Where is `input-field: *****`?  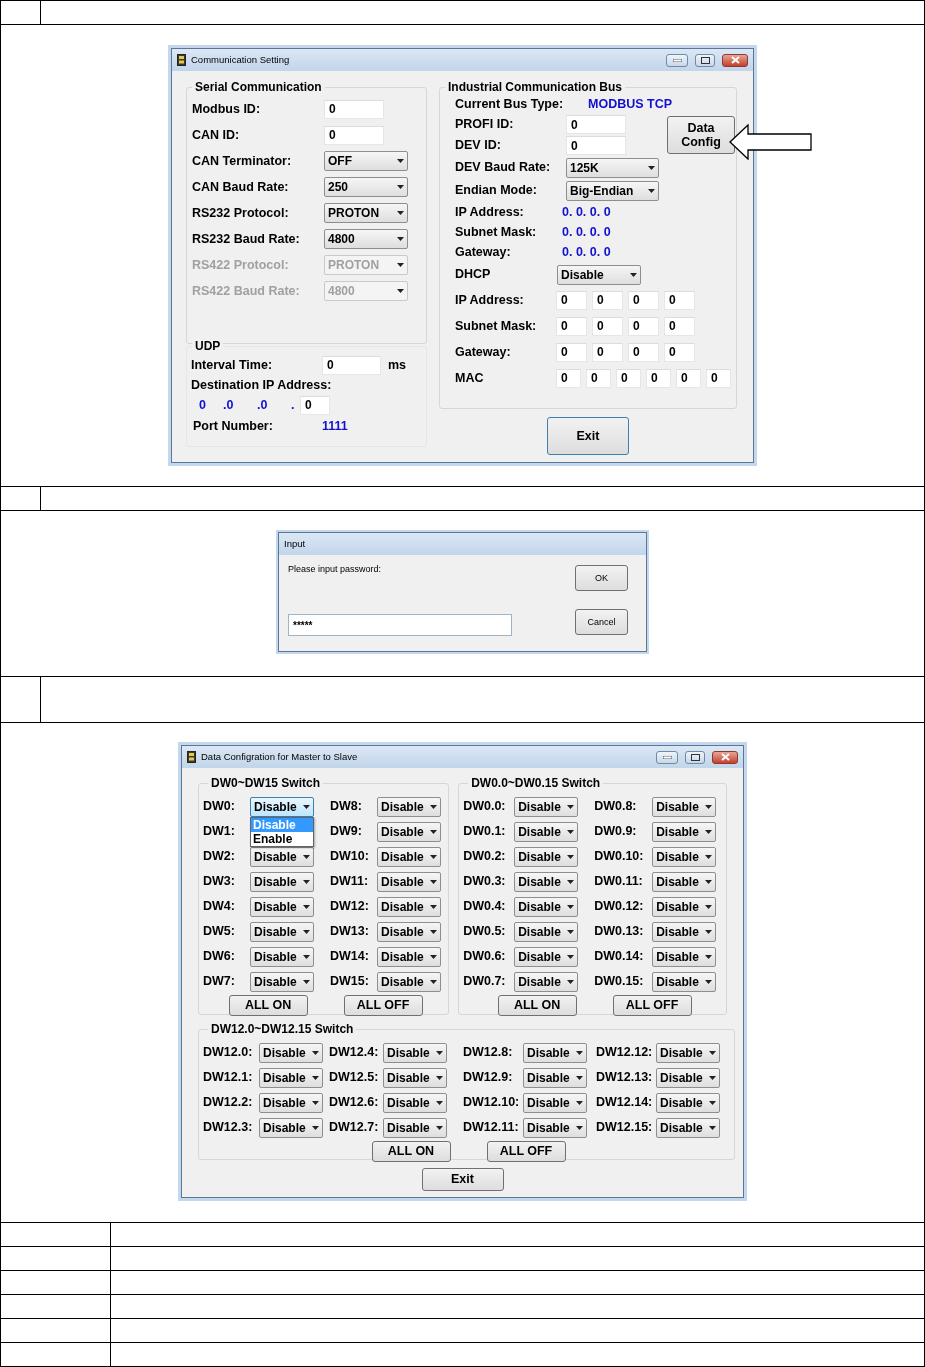 input-field: ***** is located at coordinates (400, 625).